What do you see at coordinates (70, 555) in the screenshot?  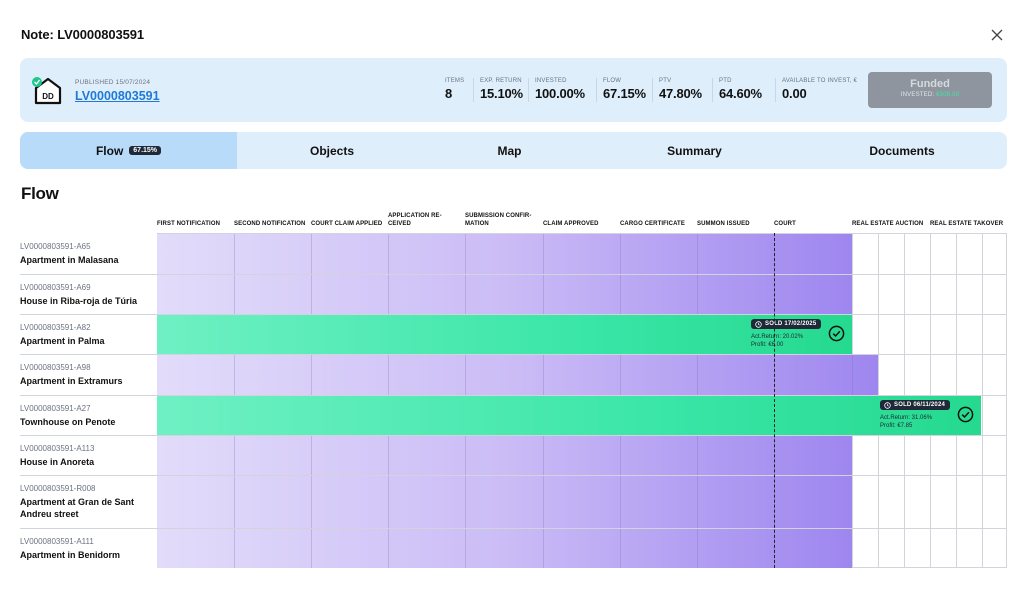 I see `row-item-name: Apartment in Benidorm` at bounding box center [70, 555].